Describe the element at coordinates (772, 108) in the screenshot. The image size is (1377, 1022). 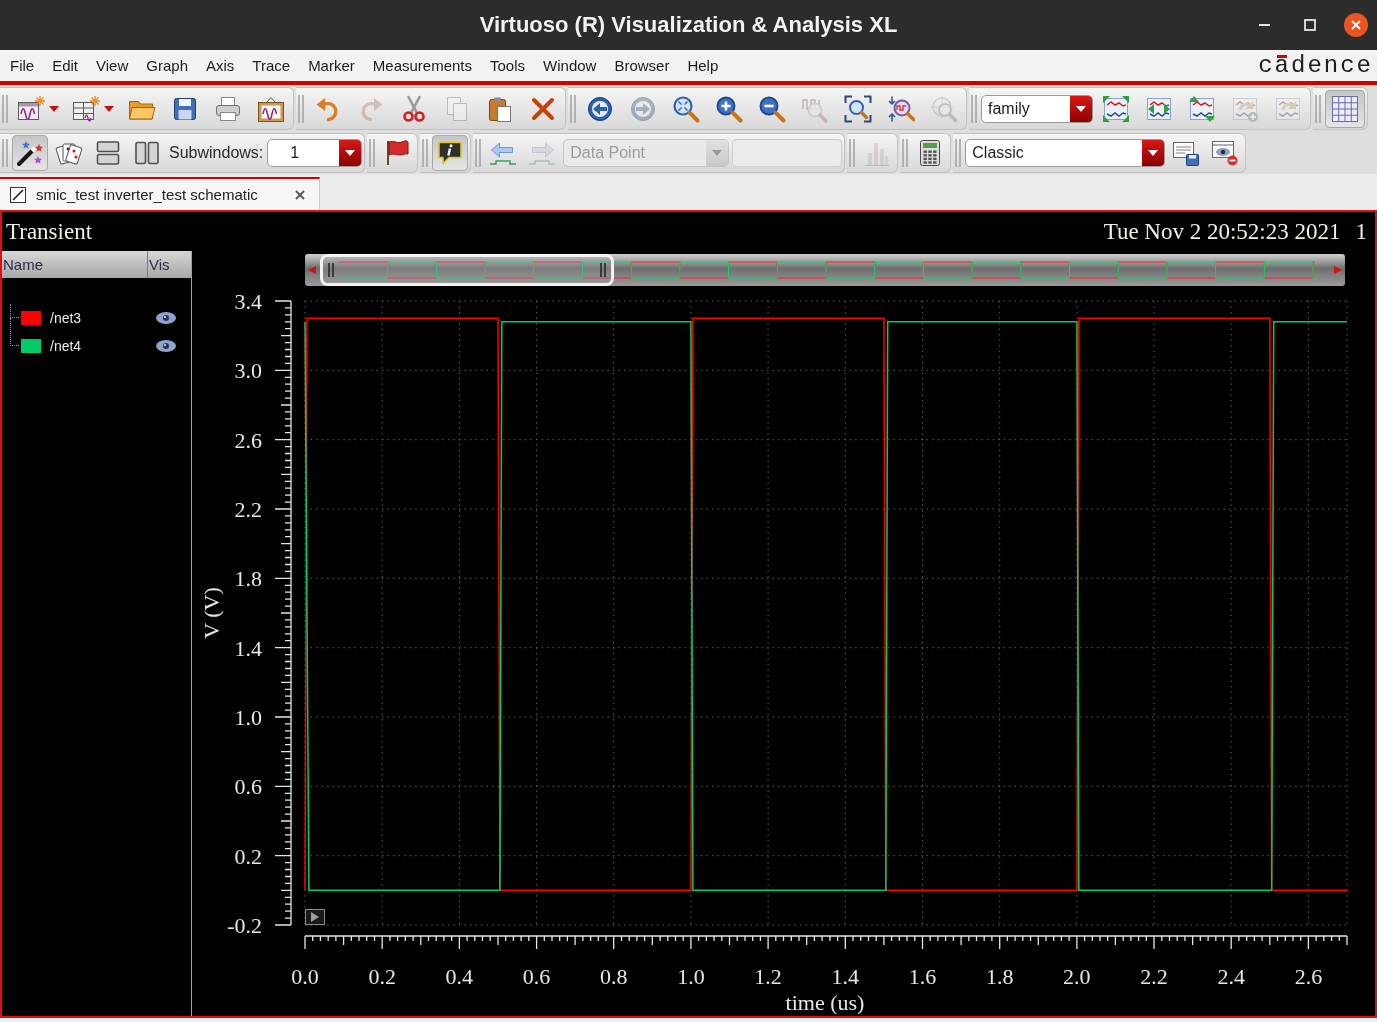
I see `zoom-out-icon` at that location.